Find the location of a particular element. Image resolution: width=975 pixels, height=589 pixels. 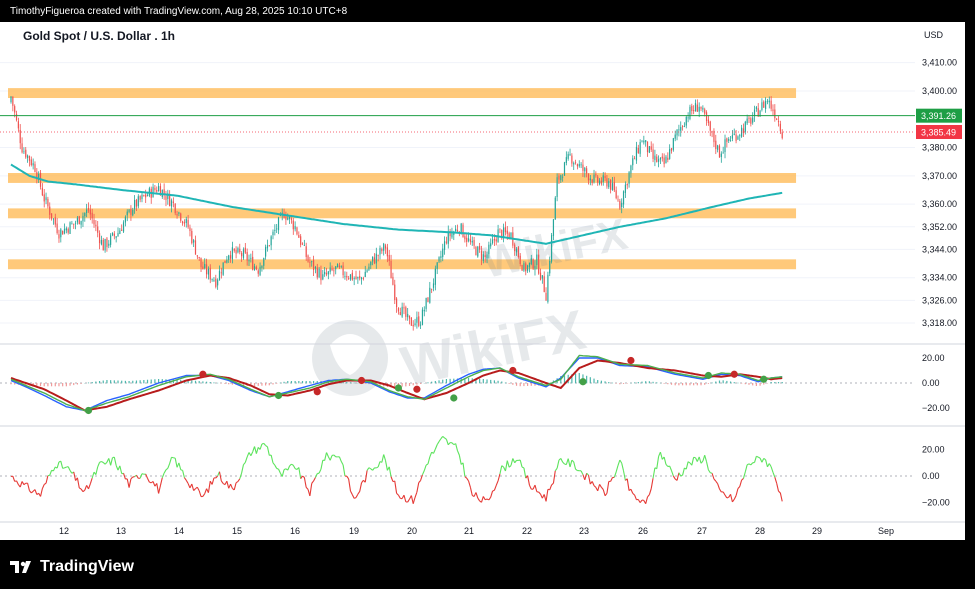

sell-signal-dot is located at coordinates (361, 380).